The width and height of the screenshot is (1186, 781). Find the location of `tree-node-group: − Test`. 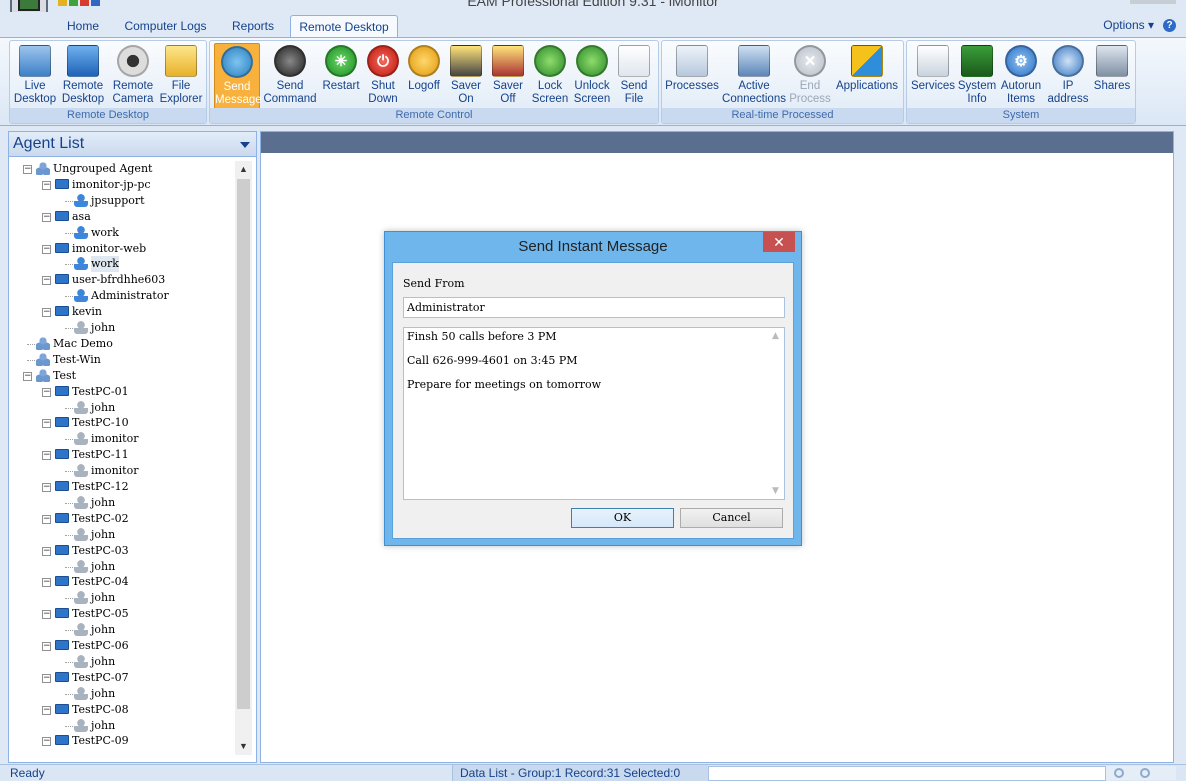

tree-node-group: − Test is located at coordinates (123, 376).